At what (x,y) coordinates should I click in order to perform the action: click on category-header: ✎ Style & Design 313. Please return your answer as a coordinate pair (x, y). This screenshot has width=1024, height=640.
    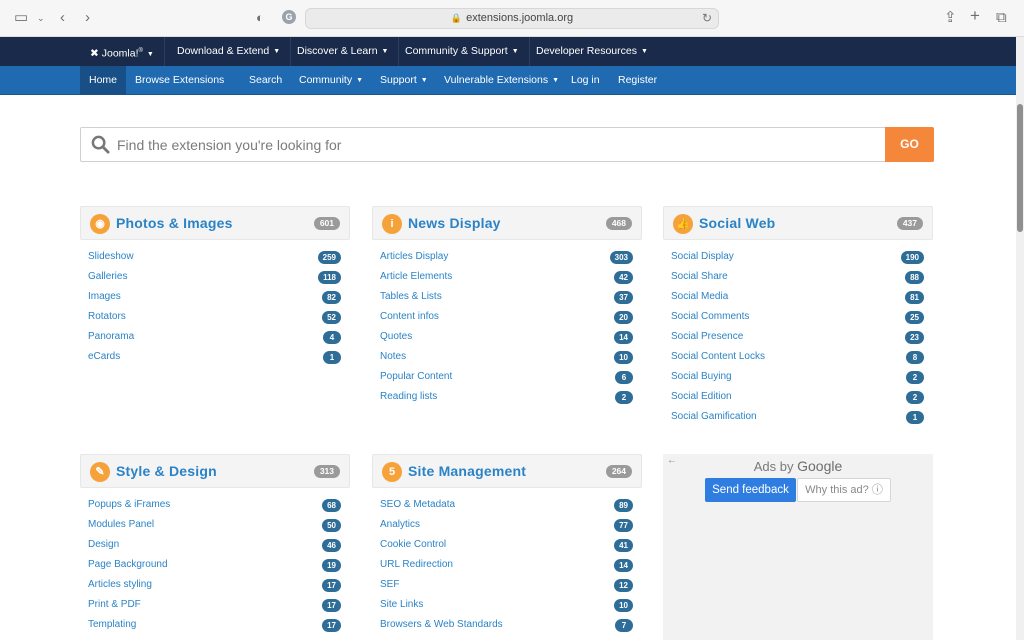
    Looking at the image, I should click on (215, 471).